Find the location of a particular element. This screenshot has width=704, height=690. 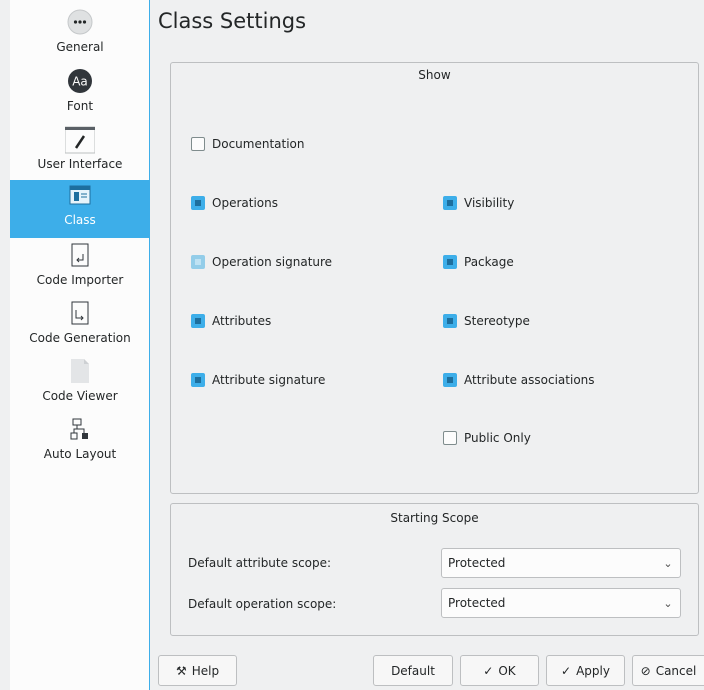

class-icon is located at coordinates (80, 195).